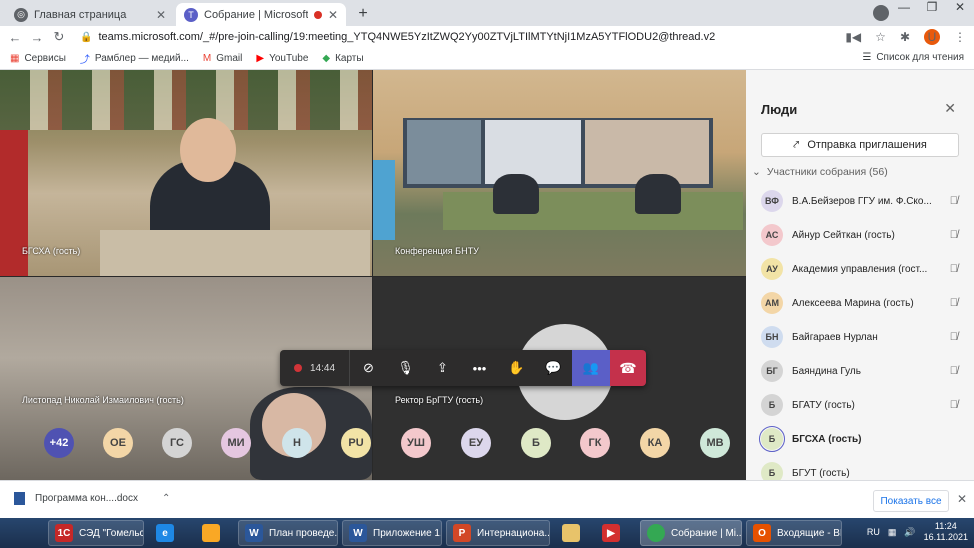 This screenshot has width=974, height=548. What do you see at coordinates (536, 443) in the screenshot?
I see `participant-avatar: Б` at bounding box center [536, 443].